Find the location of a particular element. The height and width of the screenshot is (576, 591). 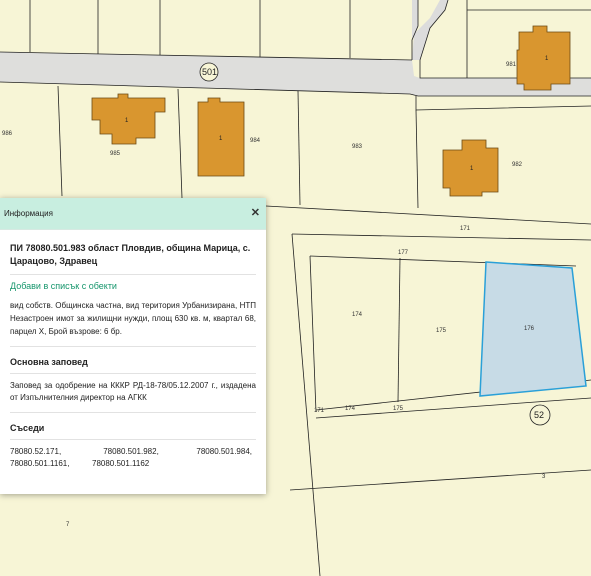

order-section-title: Основна заповед is located at coordinates (49, 362).